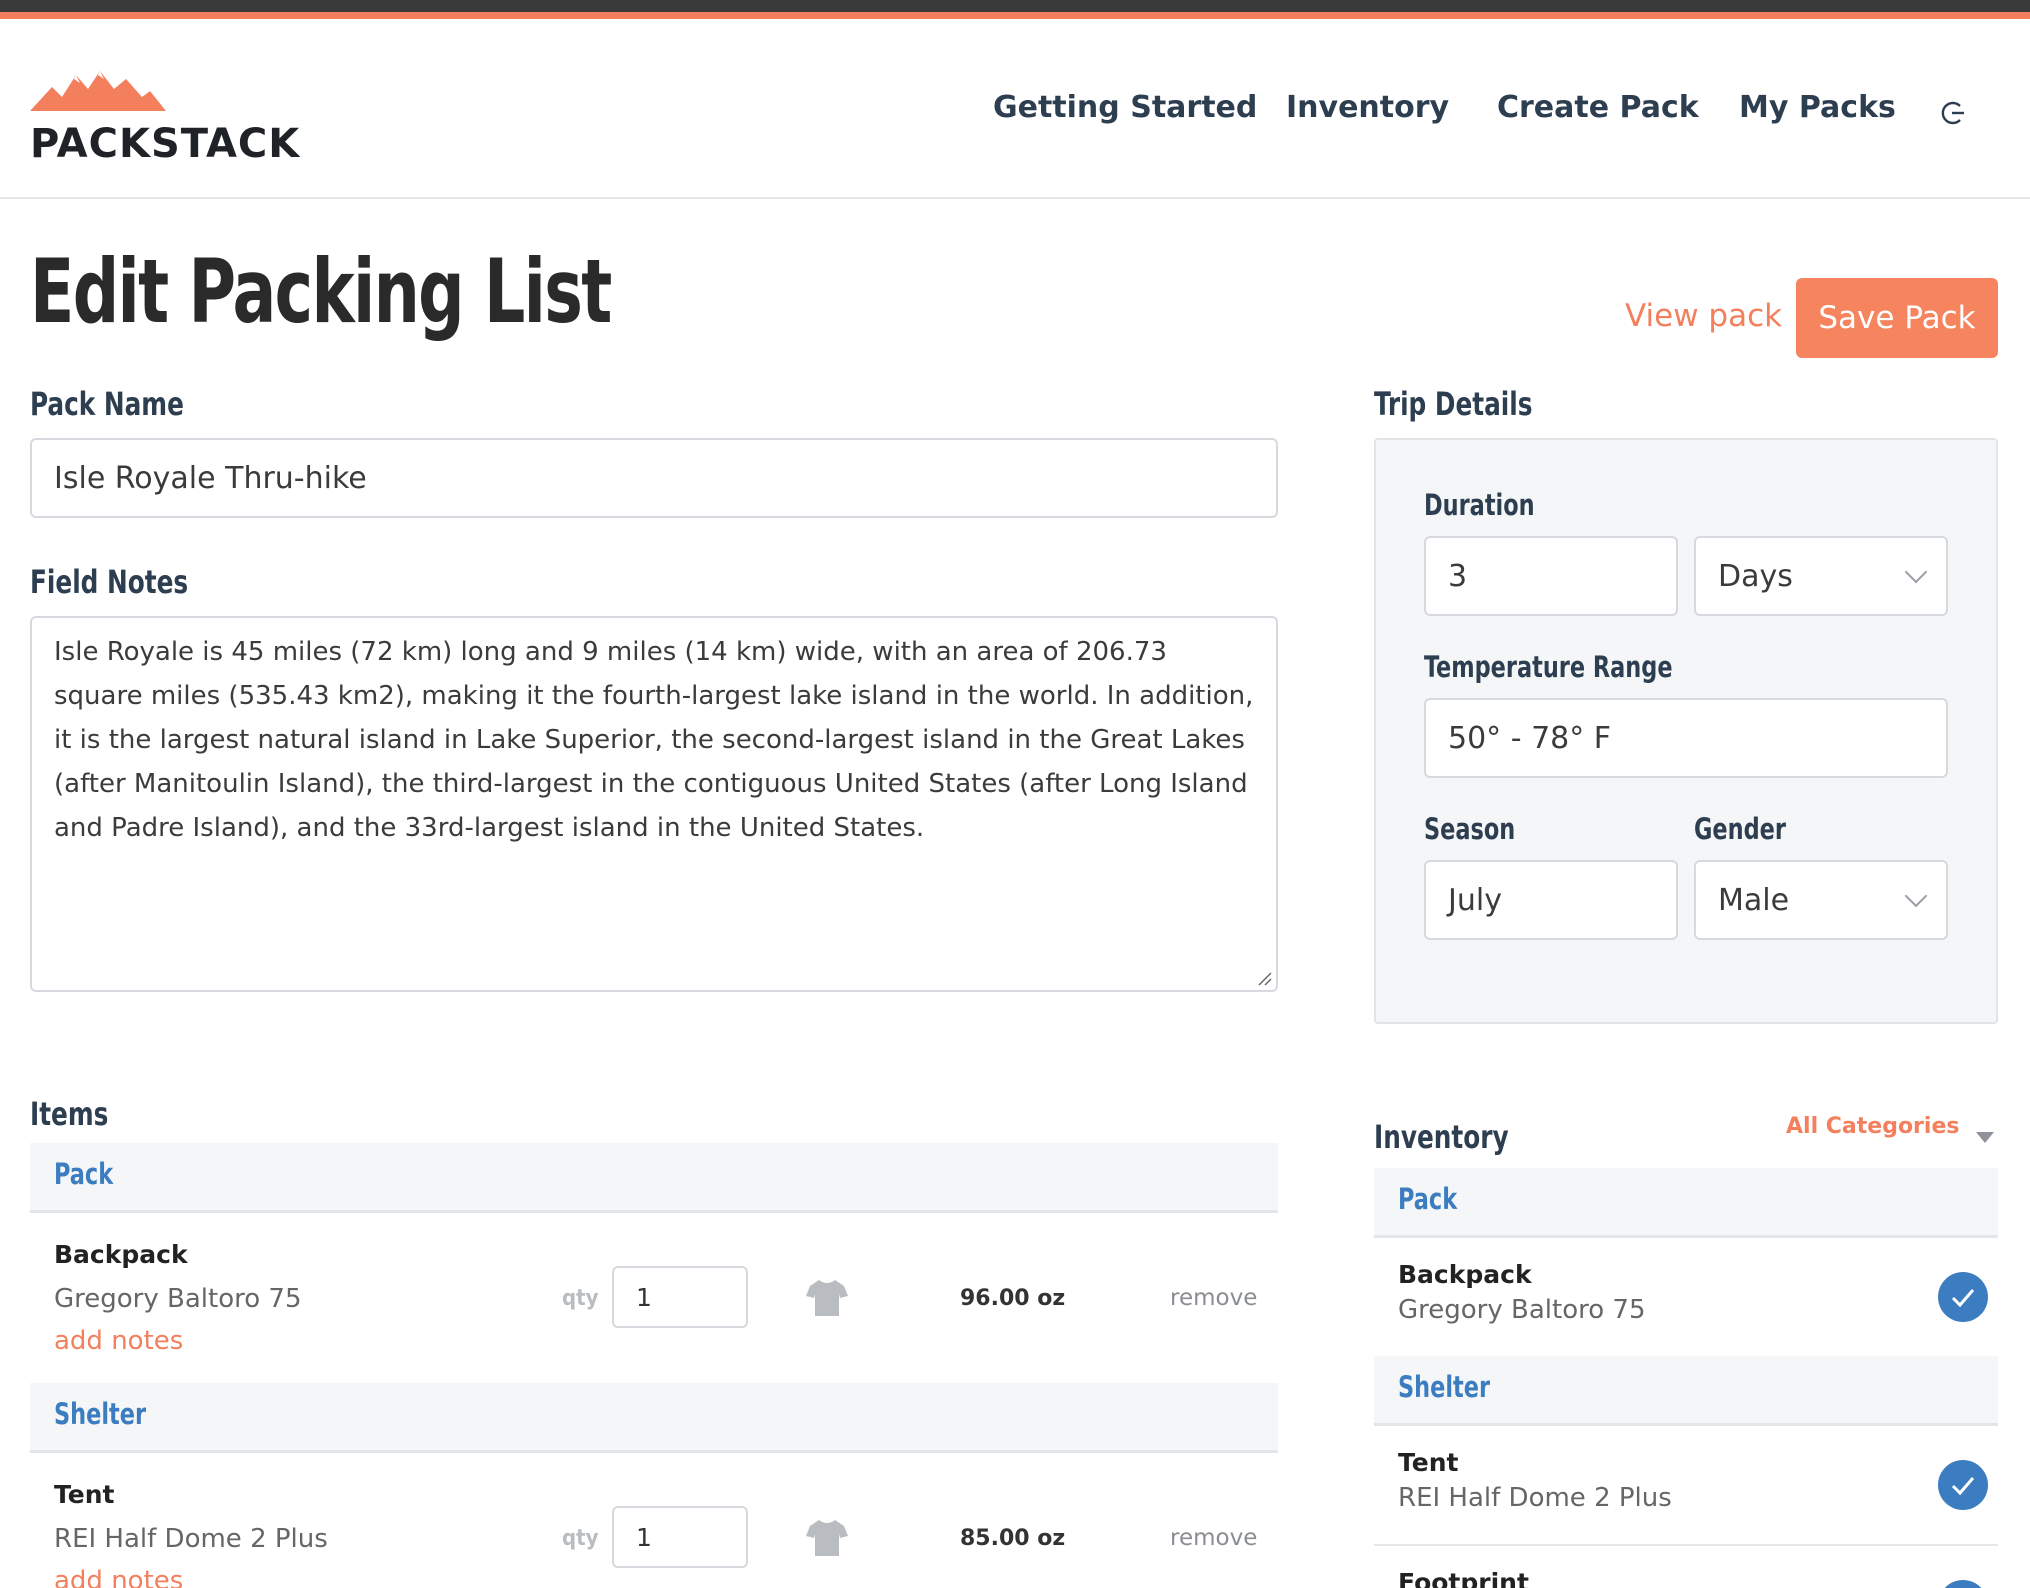 The image size is (2030, 1588). Describe the element at coordinates (1013, 1298) in the screenshot. I see `item-weight: 96.00 oz` at that location.